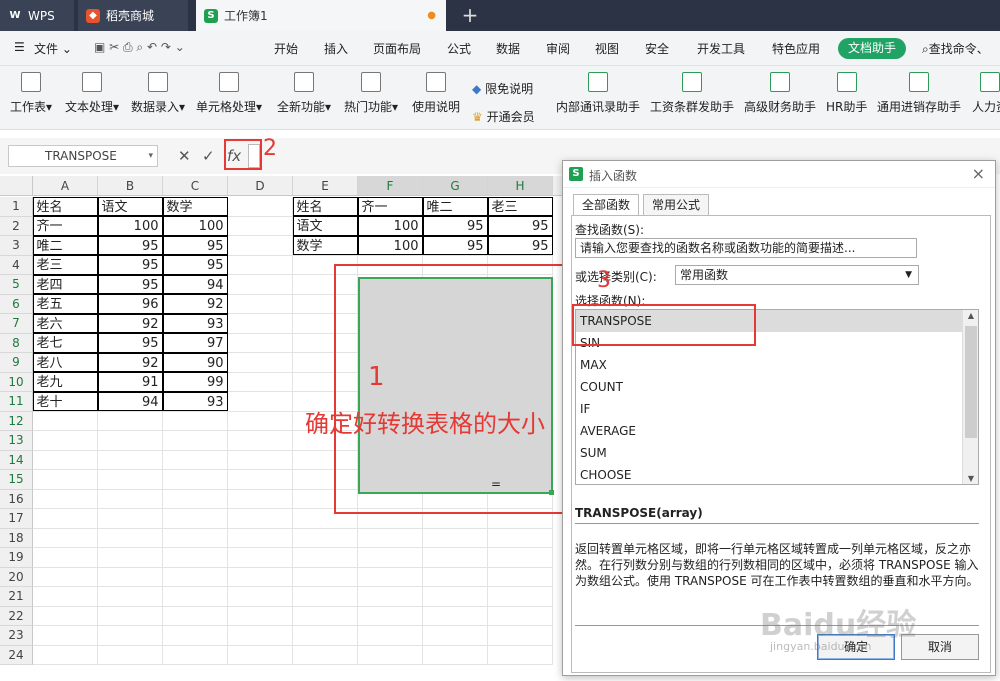 The height and width of the screenshot is (681, 1000). What do you see at coordinates (797, 275) in the screenshot?
I see `category-select: 常用函数 ▼` at bounding box center [797, 275].